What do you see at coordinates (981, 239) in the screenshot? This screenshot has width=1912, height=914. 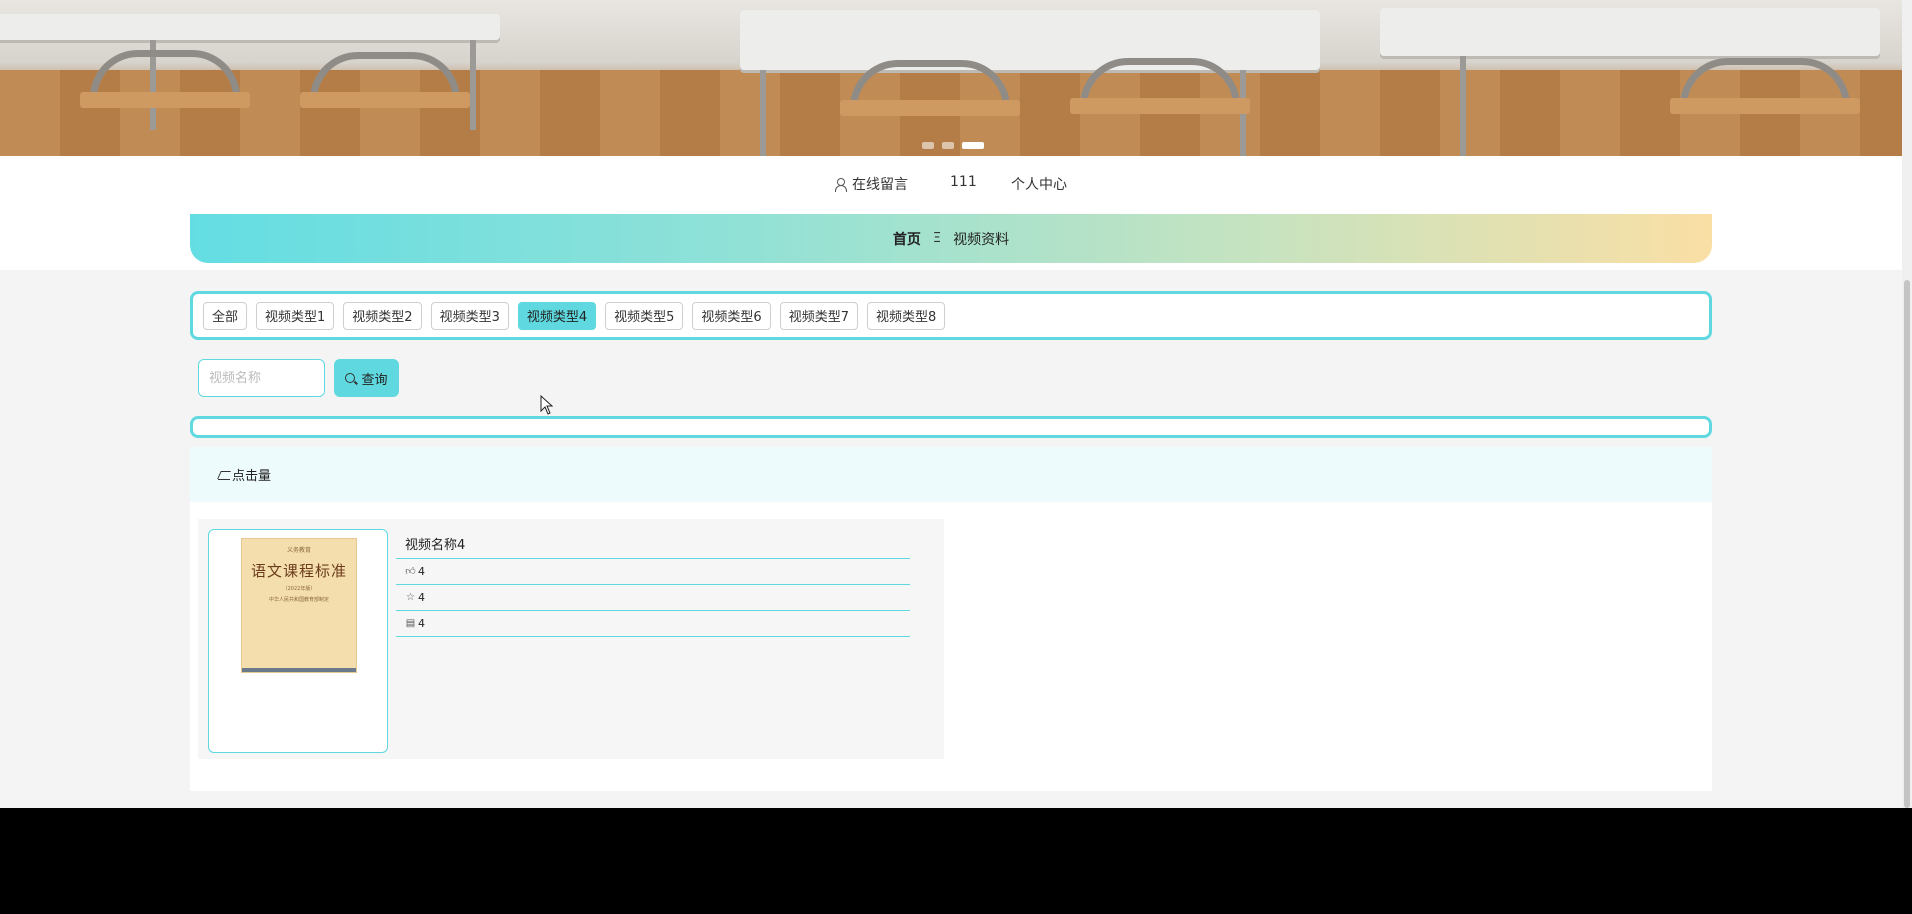 I see `breadcrumb-current: 视频资料` at bounding box center [981, 239].